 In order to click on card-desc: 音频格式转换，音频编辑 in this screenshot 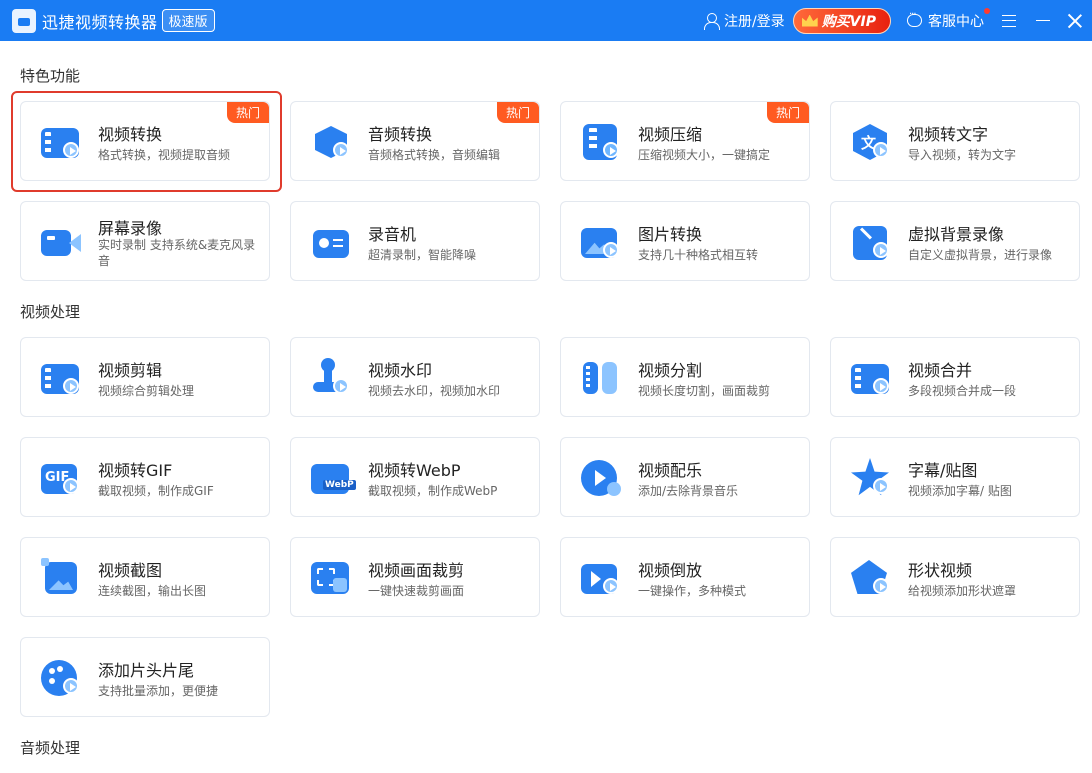, I will do `click(434, 155)`.